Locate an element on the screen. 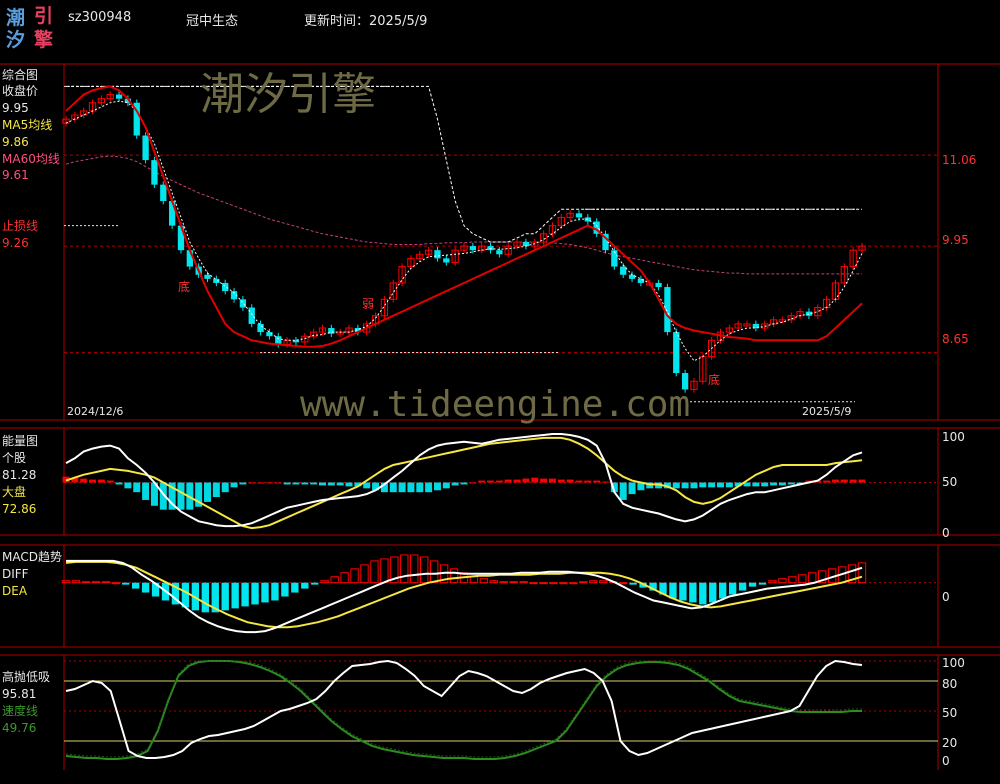 This screenshot has height=784, width=1000. annotation-weak: 弱 is located at coordinates (368, 304).